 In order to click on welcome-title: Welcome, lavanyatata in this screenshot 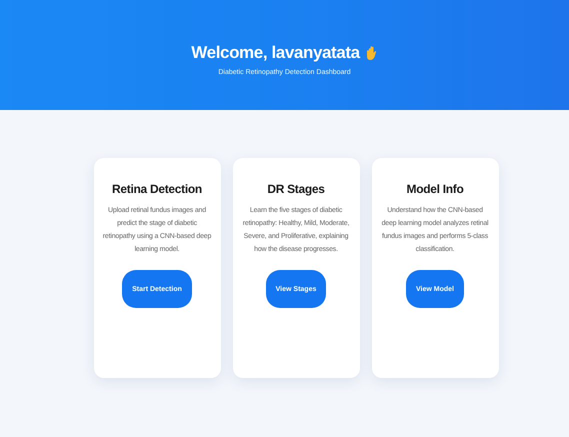, I will do `click(275, 52)`.